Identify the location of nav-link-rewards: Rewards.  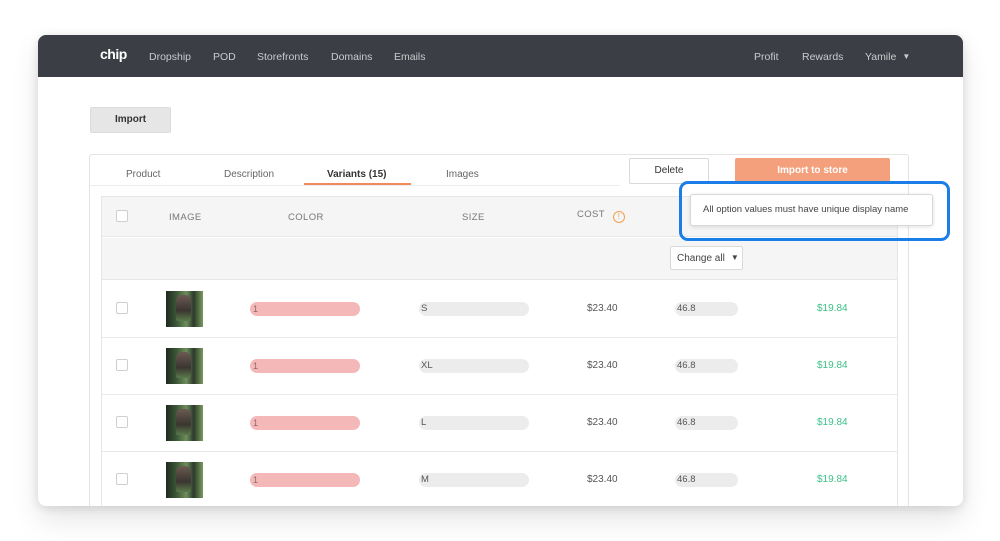
(822, 57).